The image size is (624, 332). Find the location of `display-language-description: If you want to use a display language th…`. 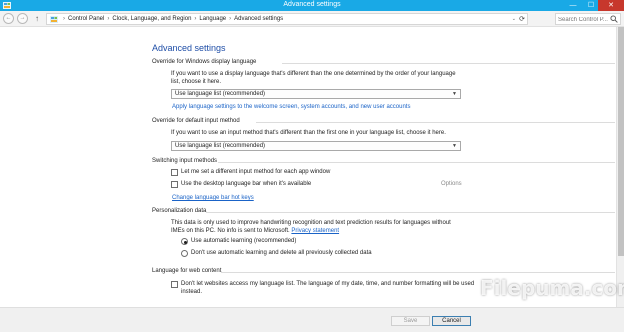

display-language-description: If you want to use a display language th… is located at coordinates (313, 78).